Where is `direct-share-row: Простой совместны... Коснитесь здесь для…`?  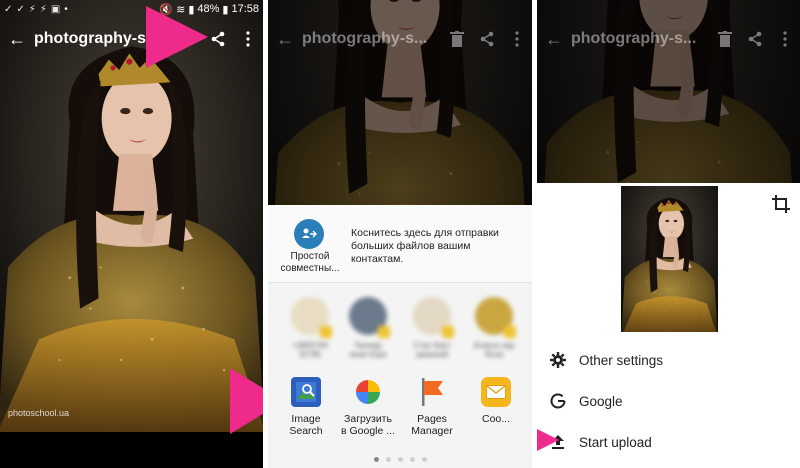 direct-share-row: Простой совместны... Коснитесь здесь для… is located at coordinates (400, 244).